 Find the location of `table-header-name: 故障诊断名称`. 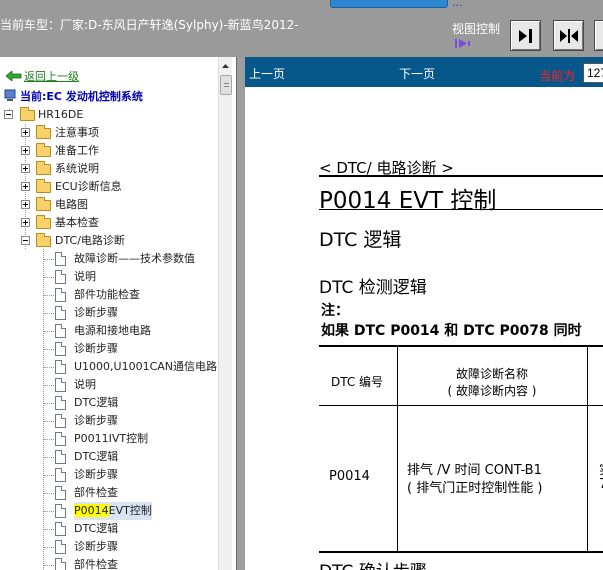

table-header-name: 故障诊断名称 is located at coordinates (491, 374).